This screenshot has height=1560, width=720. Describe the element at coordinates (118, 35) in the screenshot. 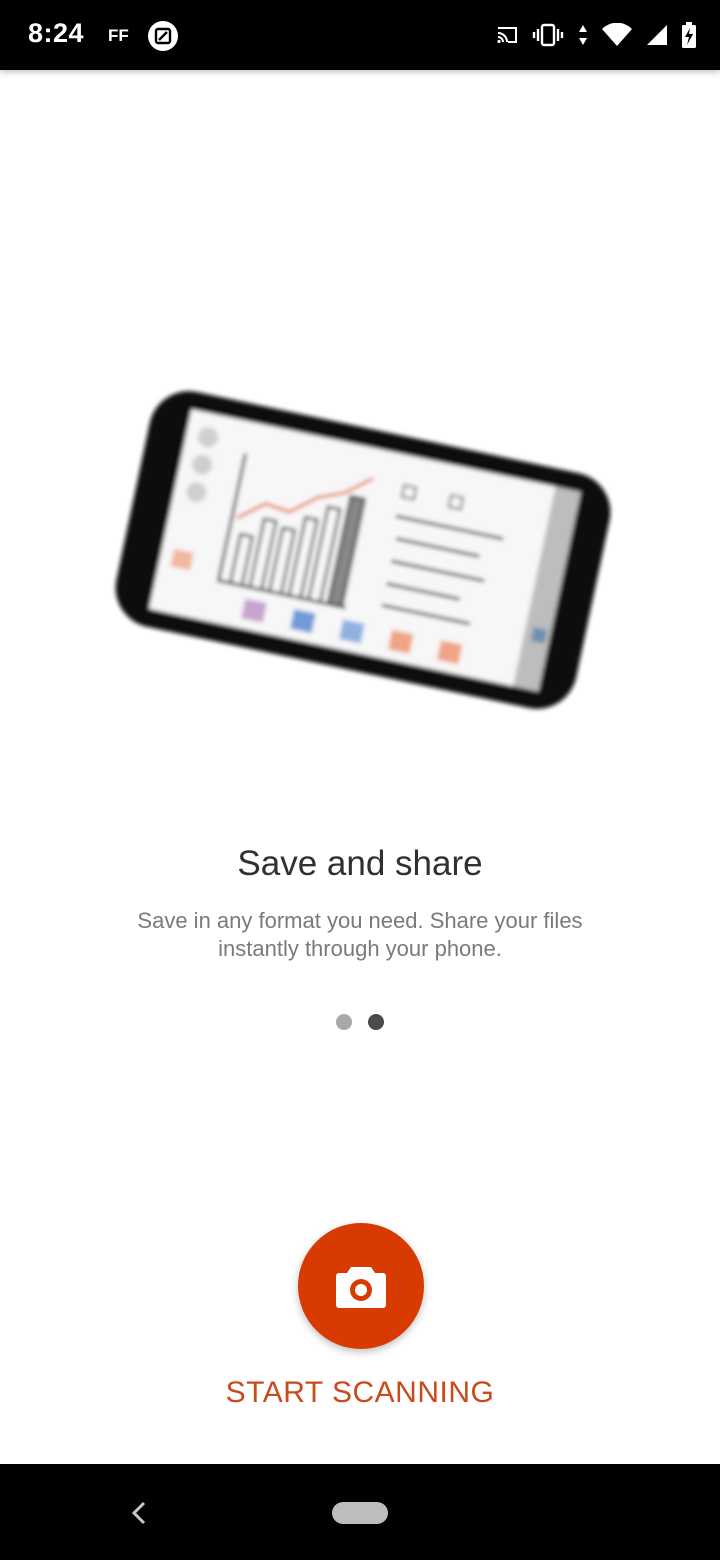

I see `notification-ff-icon: FF` at that location.